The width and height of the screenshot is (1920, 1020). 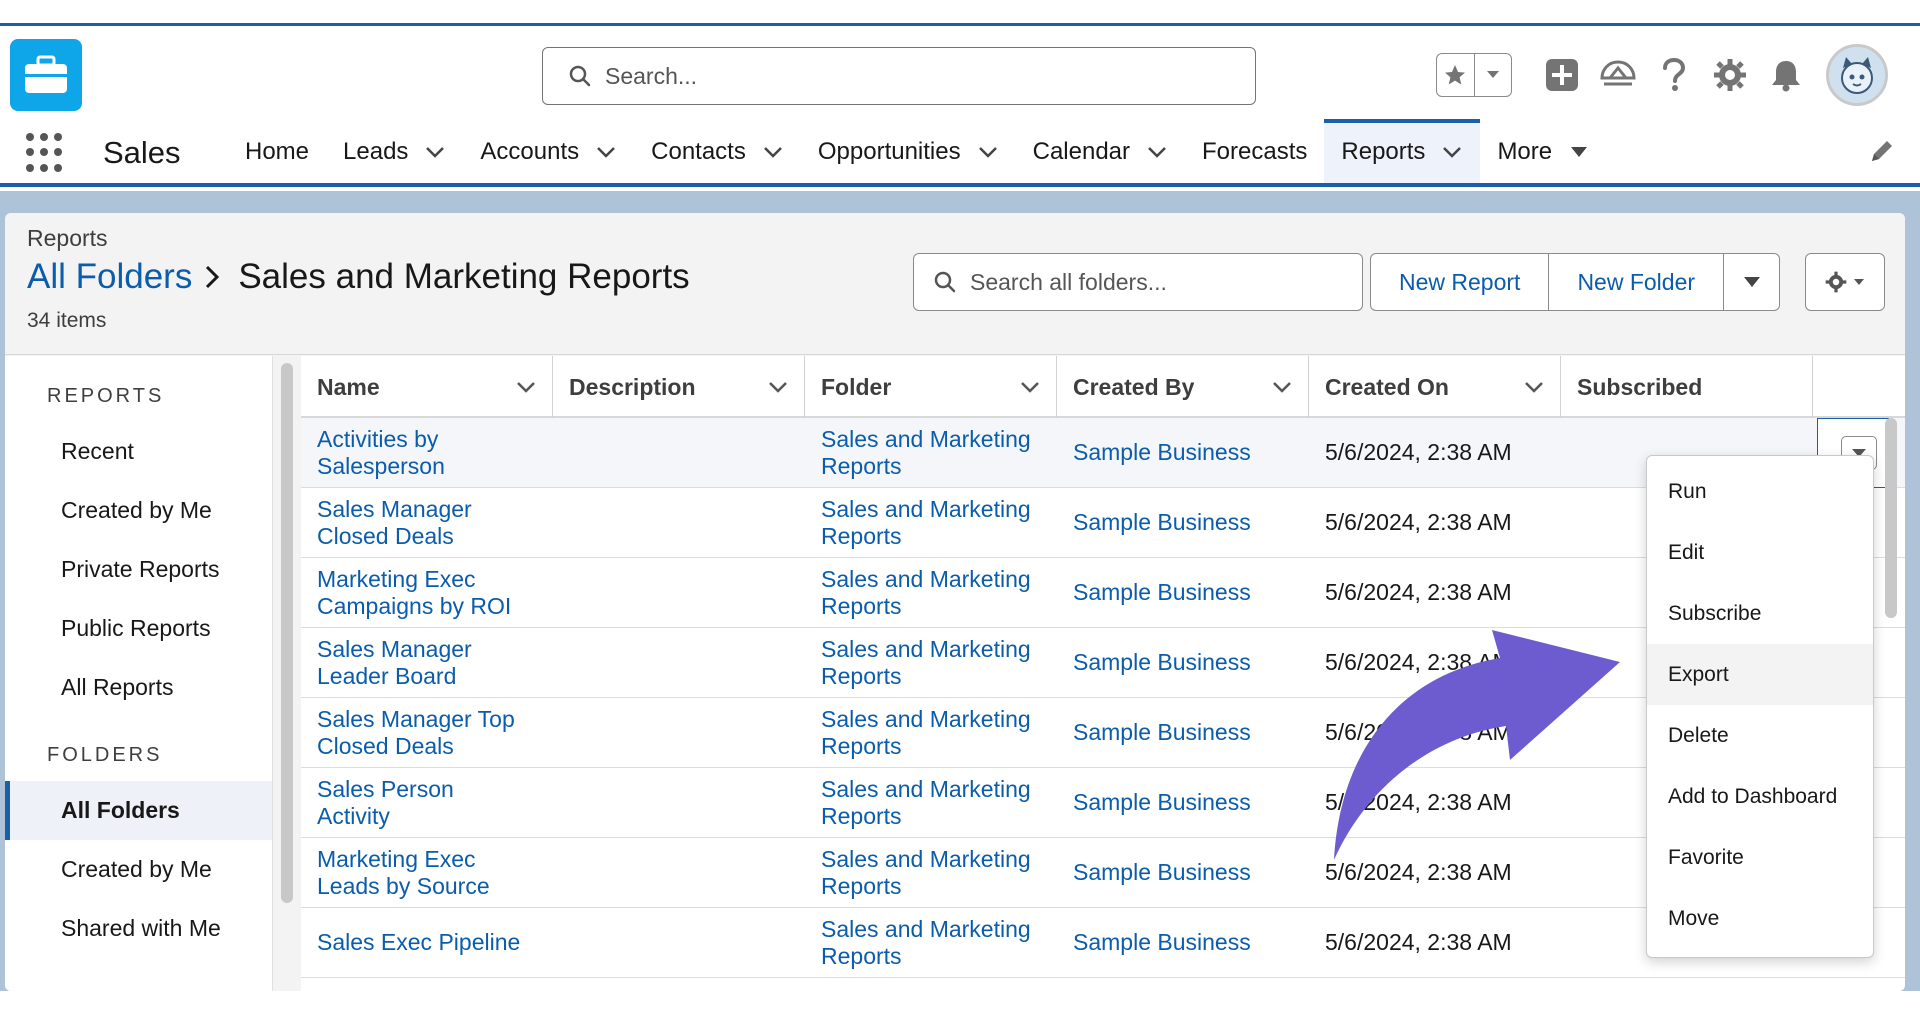 I want to click on sidebar-scrollbar, so click(x=287, y=633).